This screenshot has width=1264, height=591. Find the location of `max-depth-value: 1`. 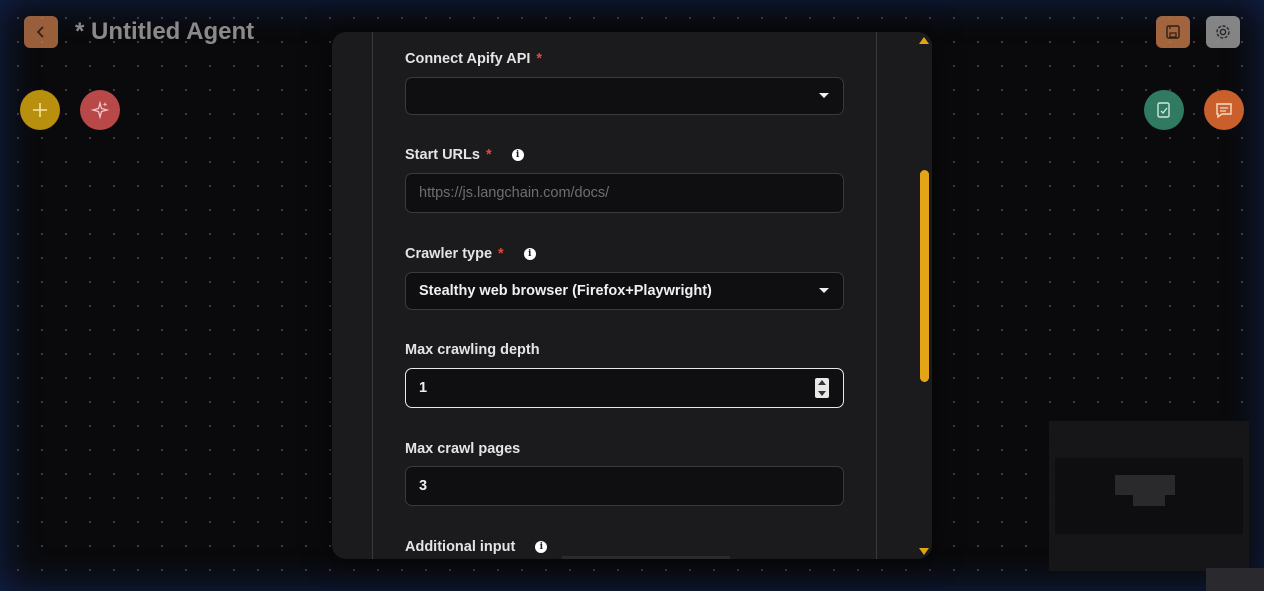

max-depth-value: 1 is located at coordinates (423, 388).